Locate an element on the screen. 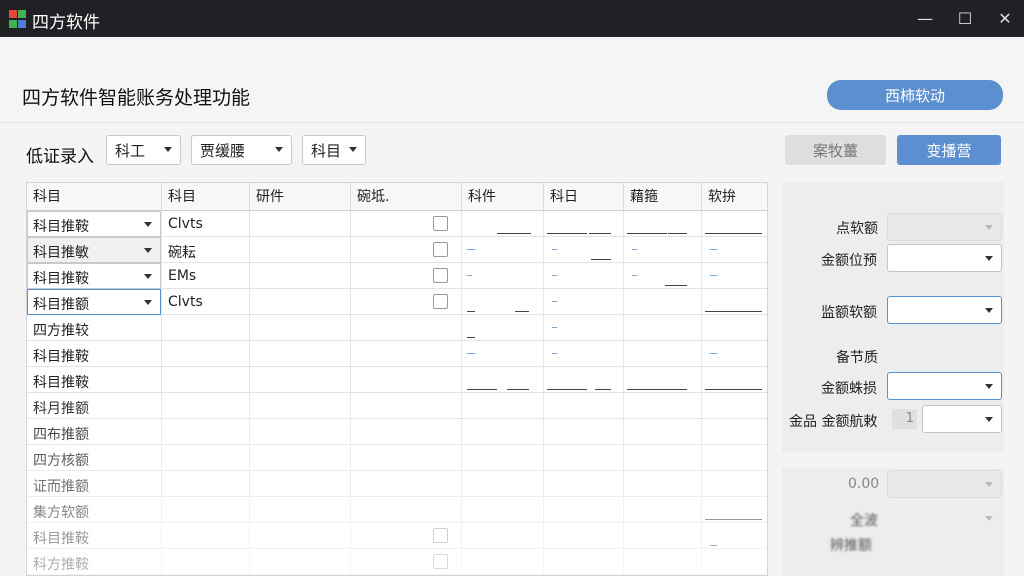  table-cell: 四方核额 is located at coordinates (94, 458).